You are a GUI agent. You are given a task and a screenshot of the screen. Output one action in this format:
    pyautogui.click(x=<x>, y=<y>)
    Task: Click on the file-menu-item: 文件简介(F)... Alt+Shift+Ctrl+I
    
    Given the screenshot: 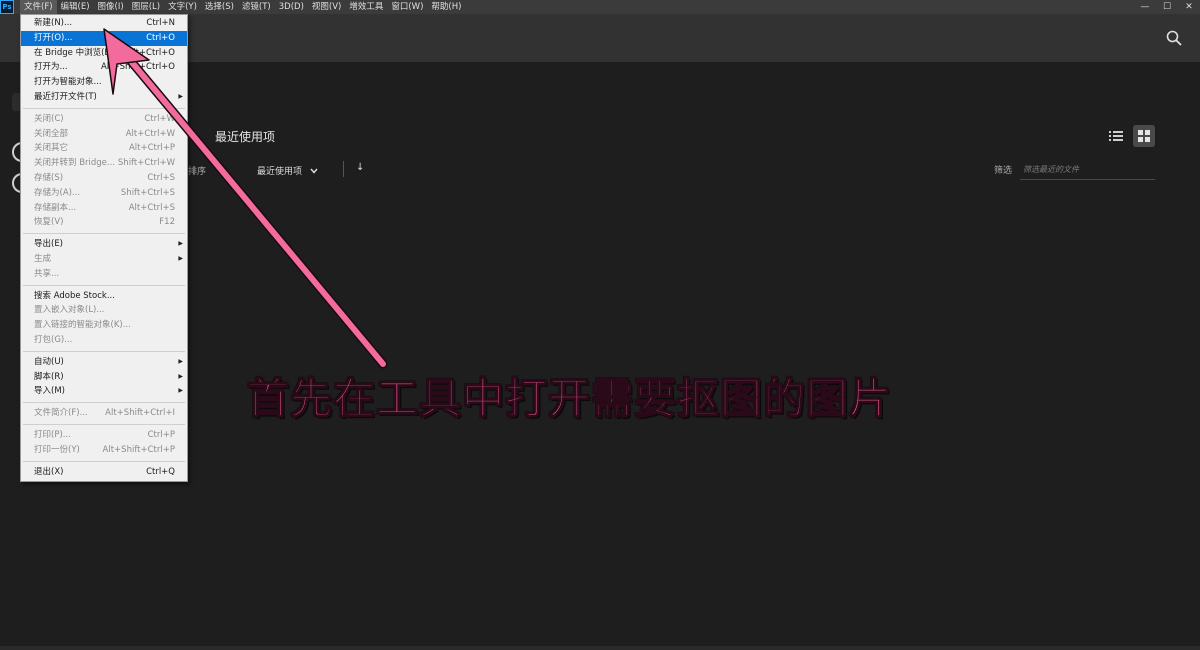 What is the action you would take?
    pyautogui.click(x=104, y=413)
    